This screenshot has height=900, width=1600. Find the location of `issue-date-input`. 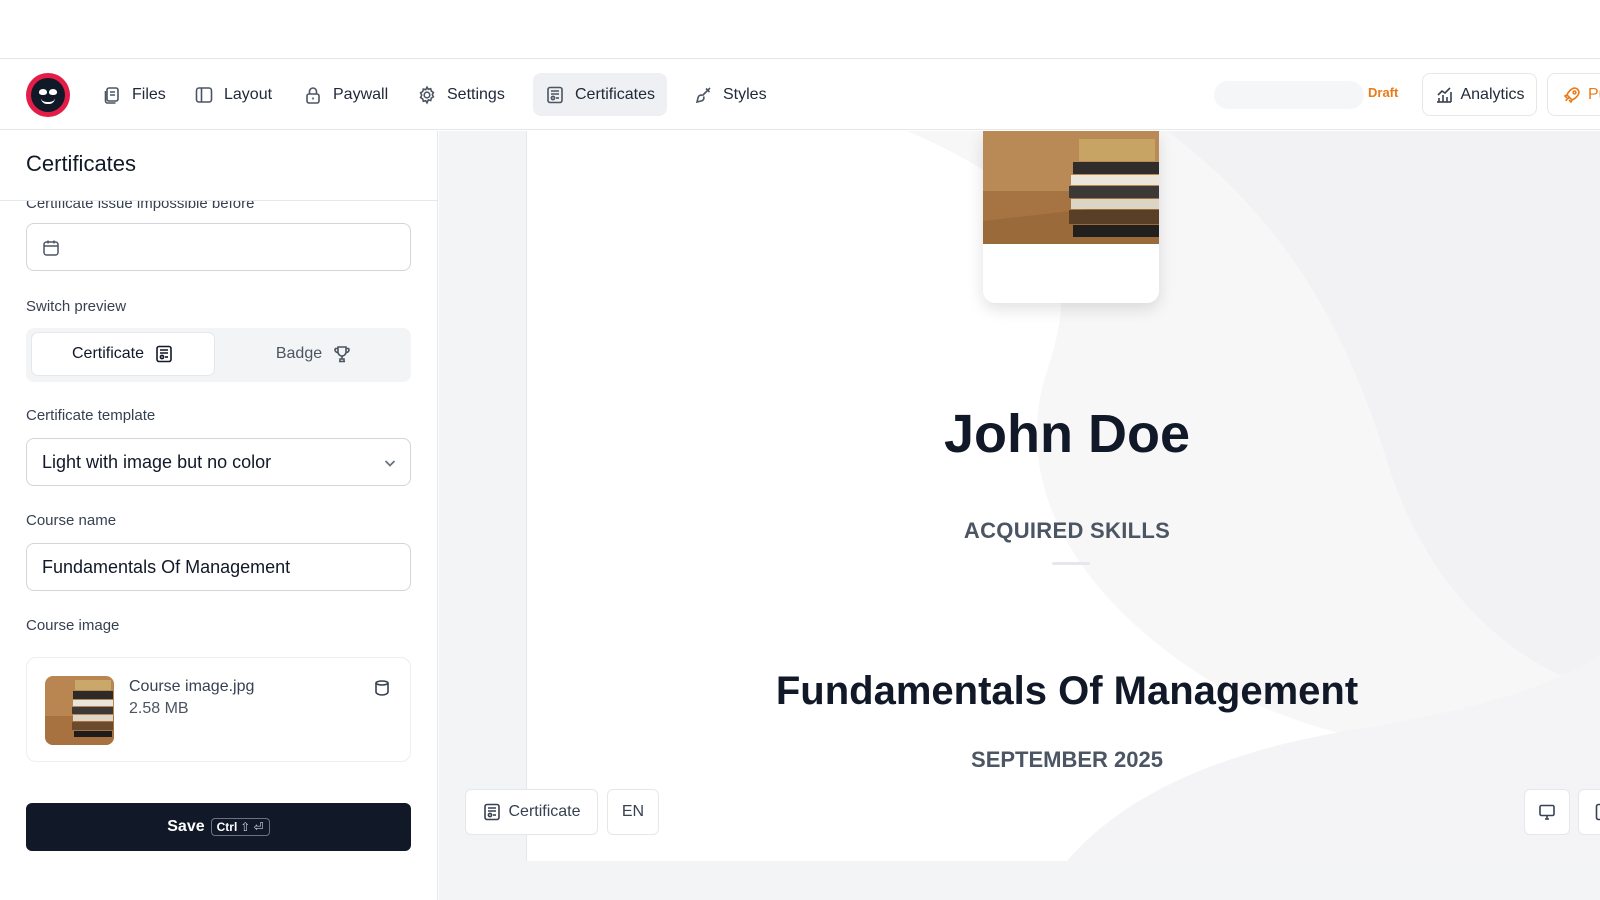

issue-date-input is located at coordinates (218, 247).